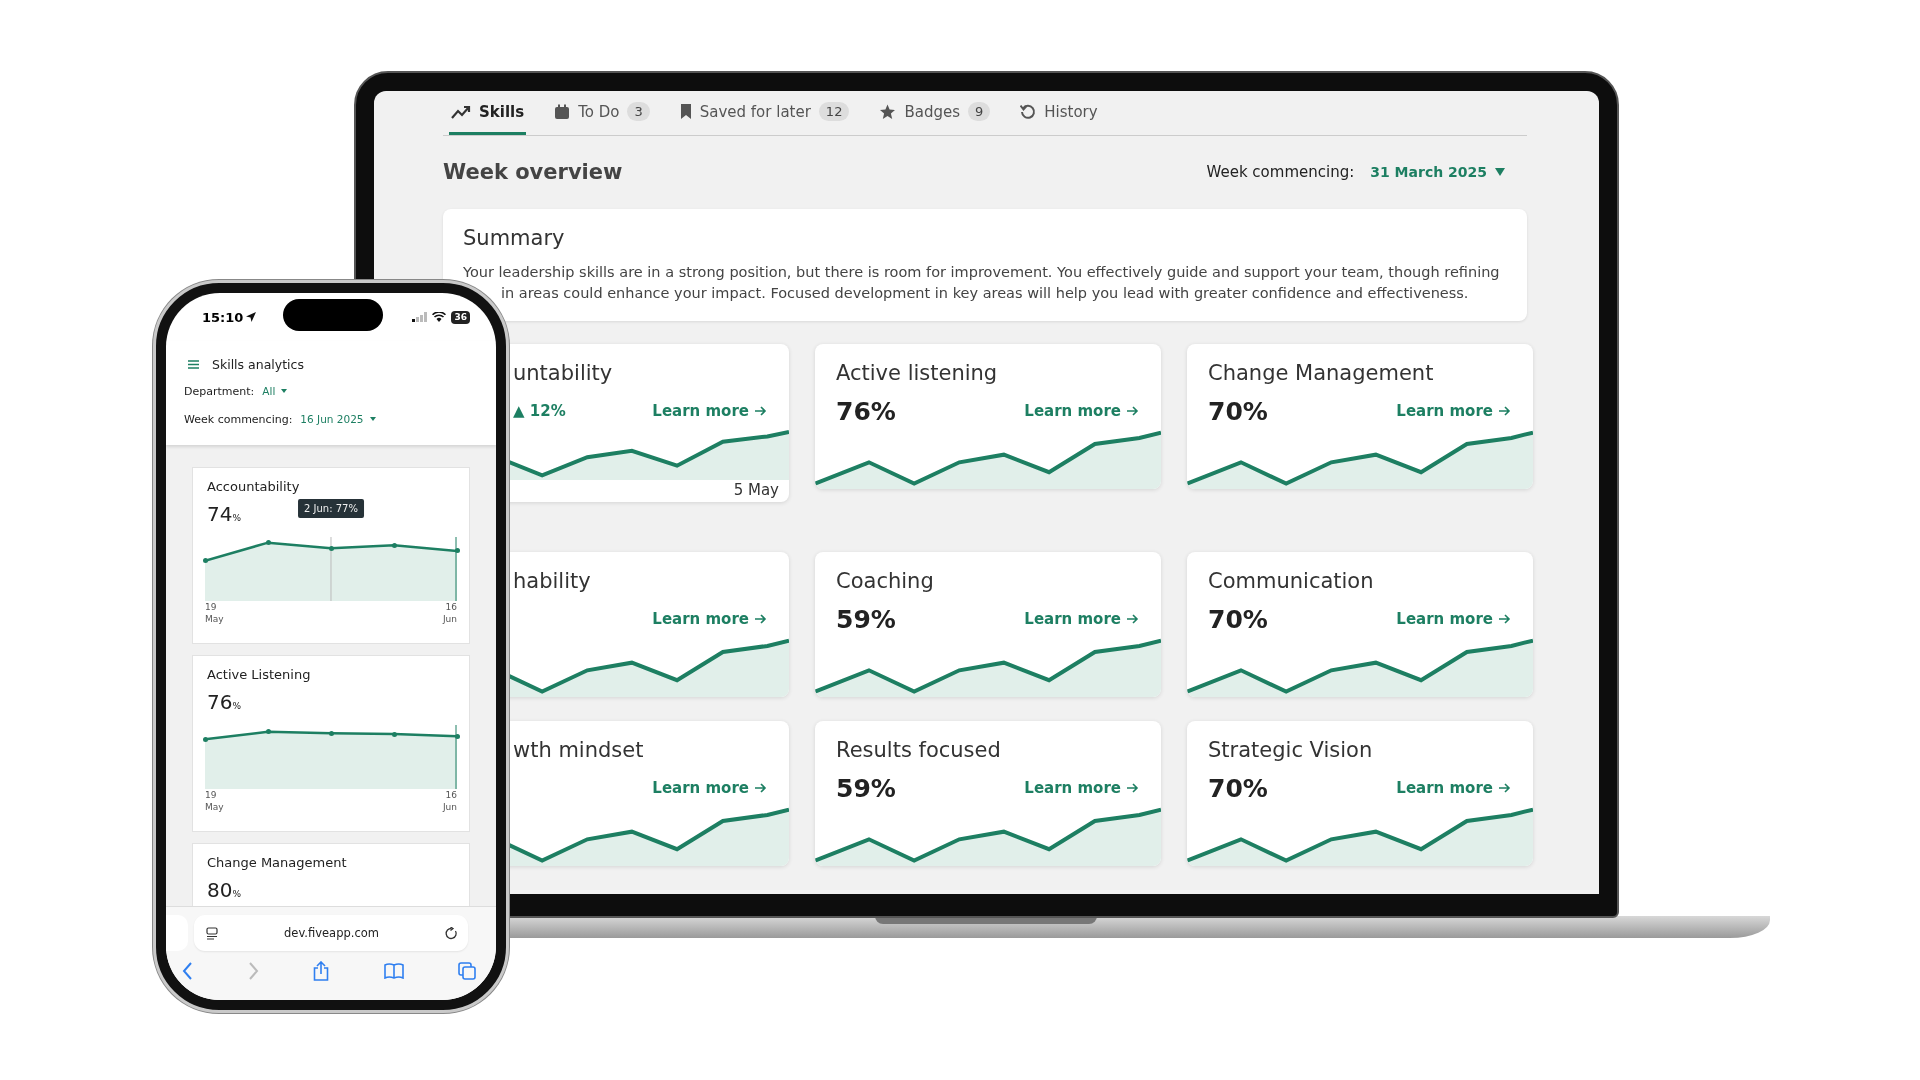  I want to click on tab: Badges 9, so click(935, 113).